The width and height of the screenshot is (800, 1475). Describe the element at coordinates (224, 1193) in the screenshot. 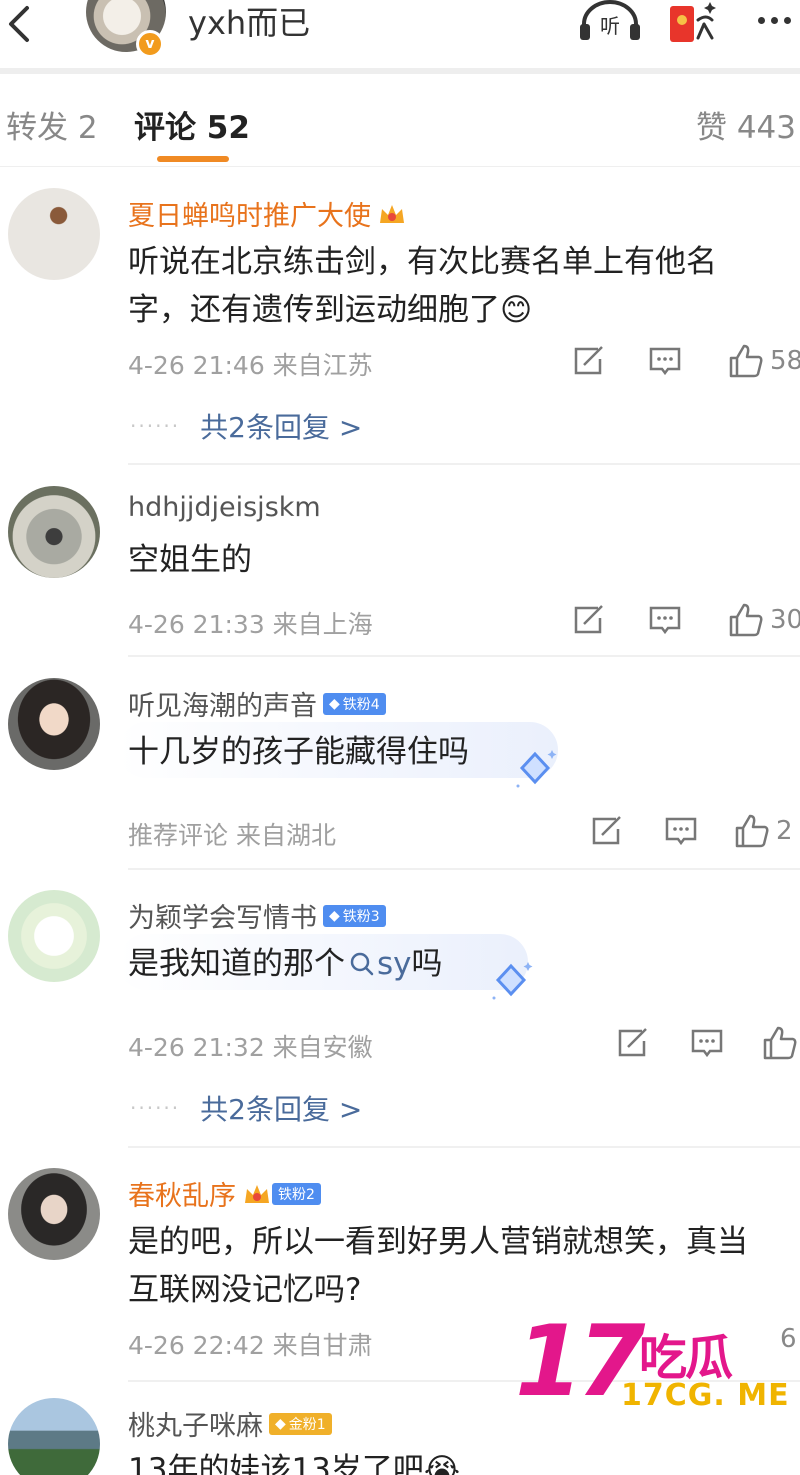

I see `comment-username: 春秋乱序 铁粉2` at that location.